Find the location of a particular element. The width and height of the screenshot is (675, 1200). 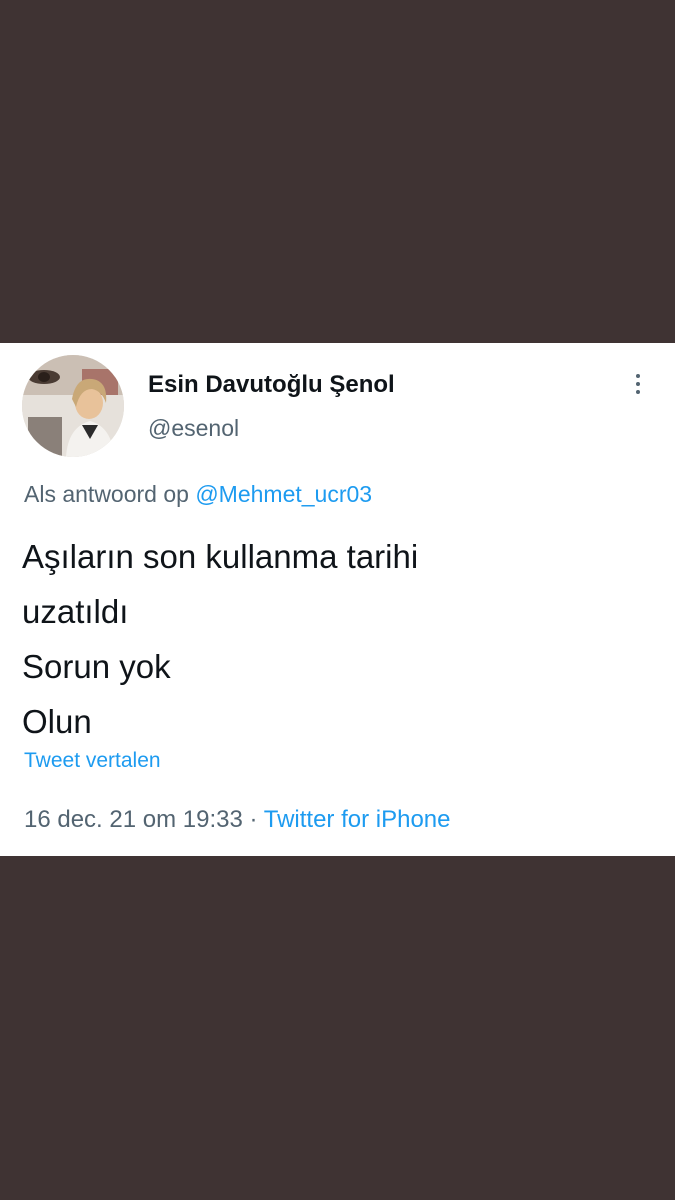

tweet-source-link: Twitter for iPhone is located at coordinates (357, 819).